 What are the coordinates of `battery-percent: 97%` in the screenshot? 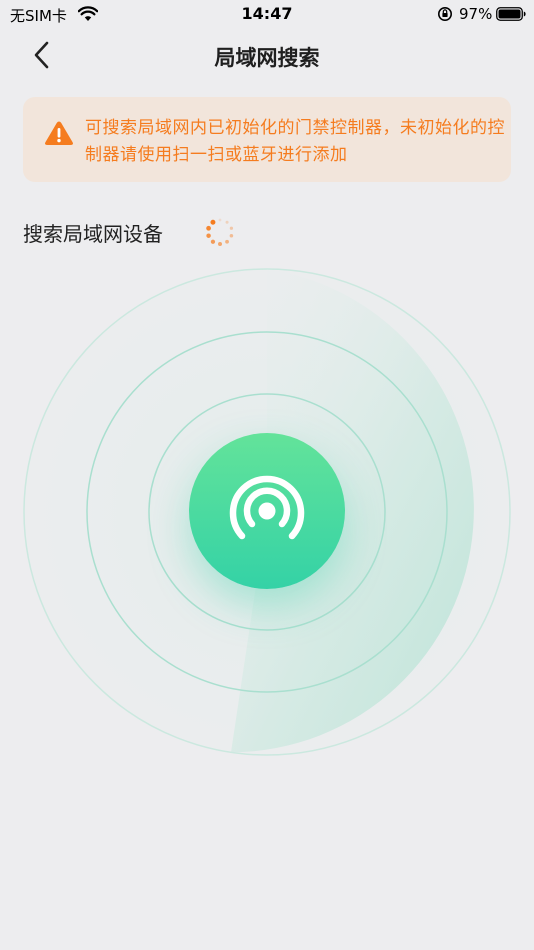 It's located at (476, 14).